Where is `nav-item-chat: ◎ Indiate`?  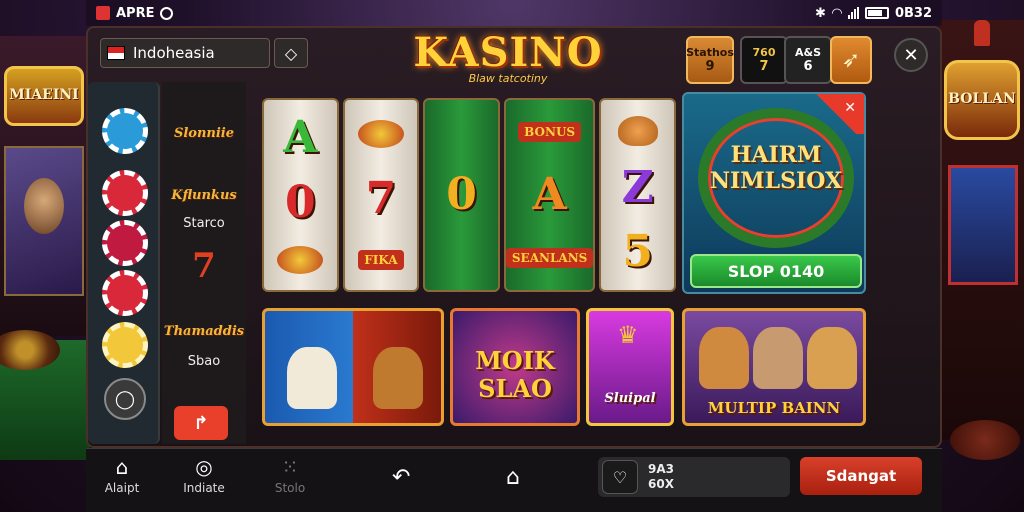 nav-item-chat: ◎ Indiate is located at coordinates (204, 475).